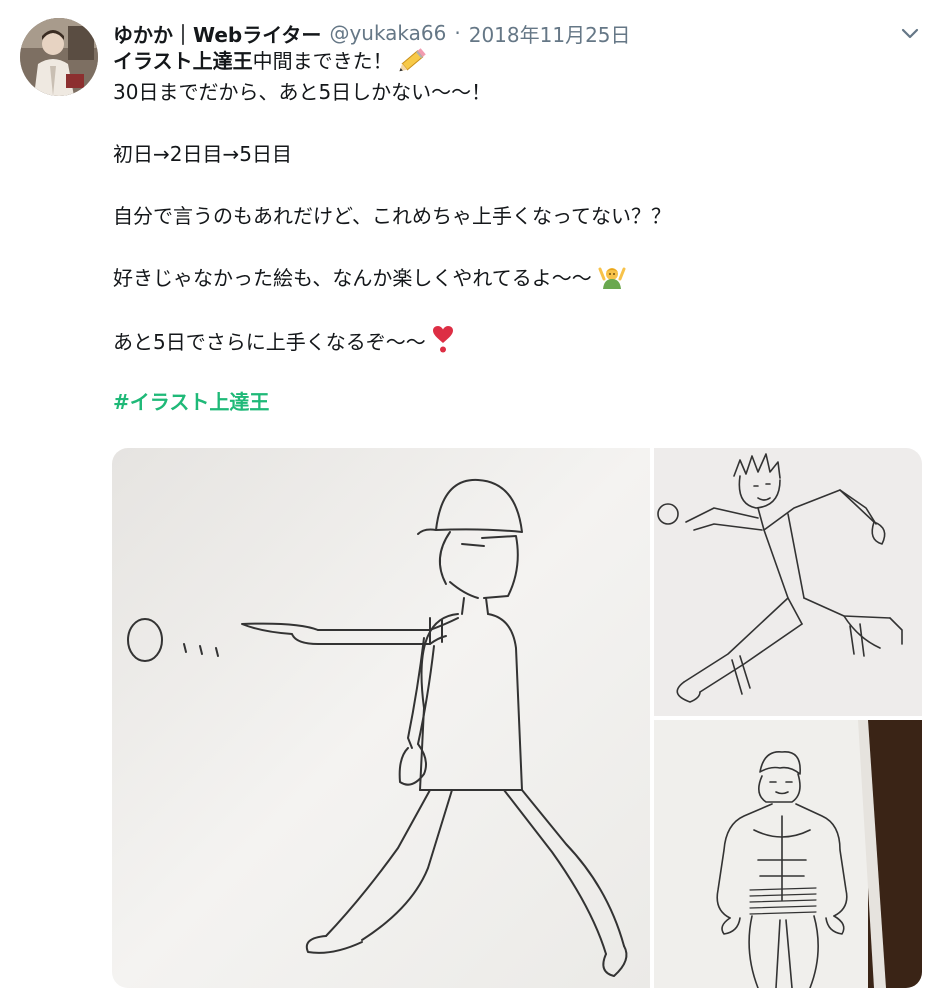 The width and height of the screenshot is (940, 1002). What do you see at coordinates (183, 61) in the screenshot?
I see `text-bold-title: イラスト上達王` at bounding box center [183, 61].